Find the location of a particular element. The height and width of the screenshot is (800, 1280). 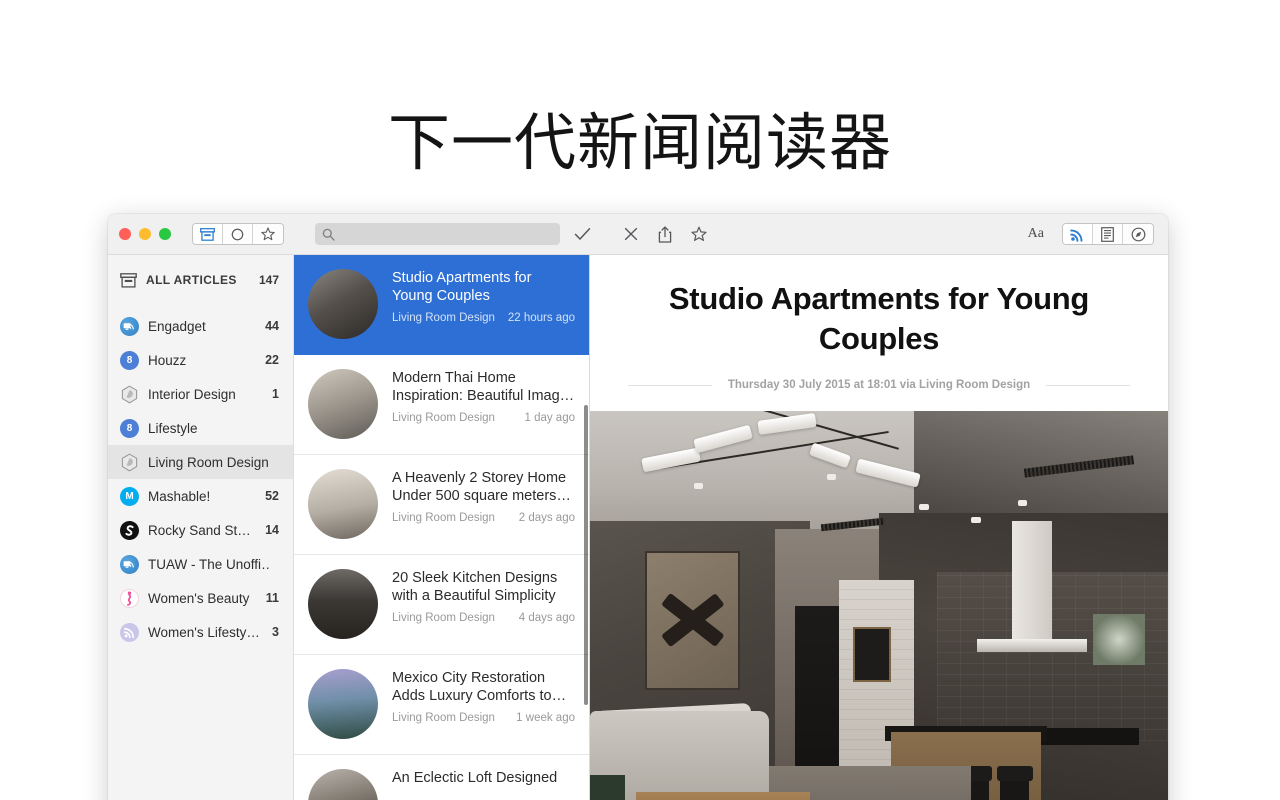

search-input is located at coordinates (446, 234).